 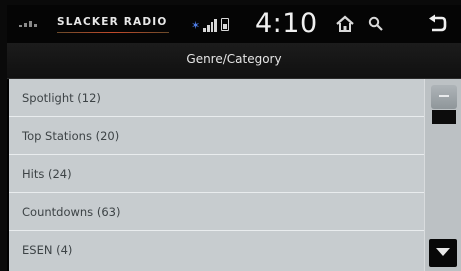 I want to click on scroll-thumb, so click(x=444, y=117).